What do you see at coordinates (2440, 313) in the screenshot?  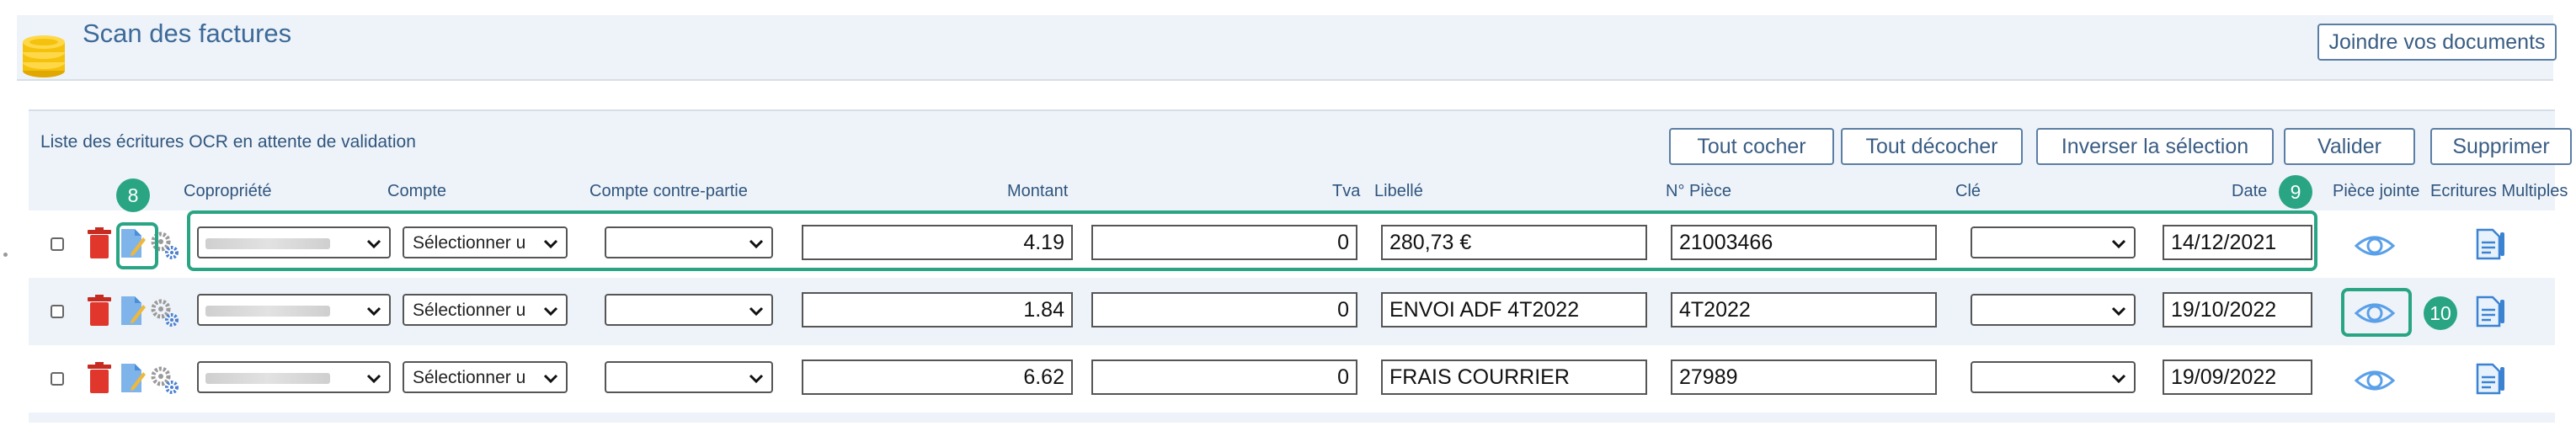 I see `annotation-badge-10: 10` at bounding box center [2440, 313].